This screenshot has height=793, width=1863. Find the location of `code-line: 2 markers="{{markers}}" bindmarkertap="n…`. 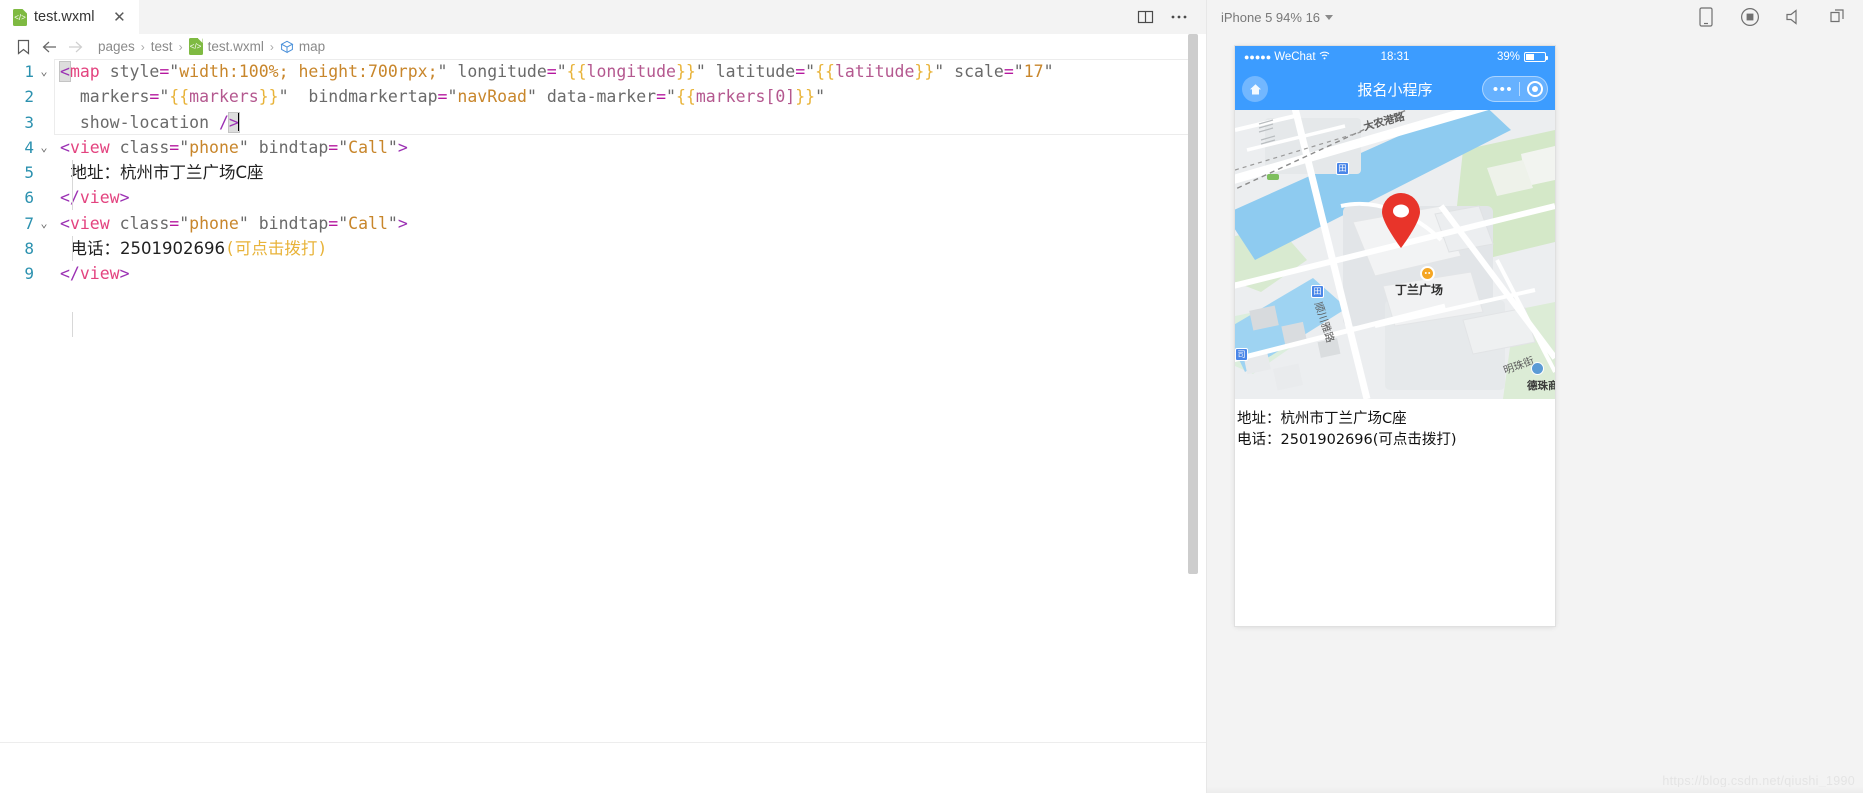

code-line: 2 markers="{{markers}}" bindmarkertap="n… is located at coordinates (603, 96).